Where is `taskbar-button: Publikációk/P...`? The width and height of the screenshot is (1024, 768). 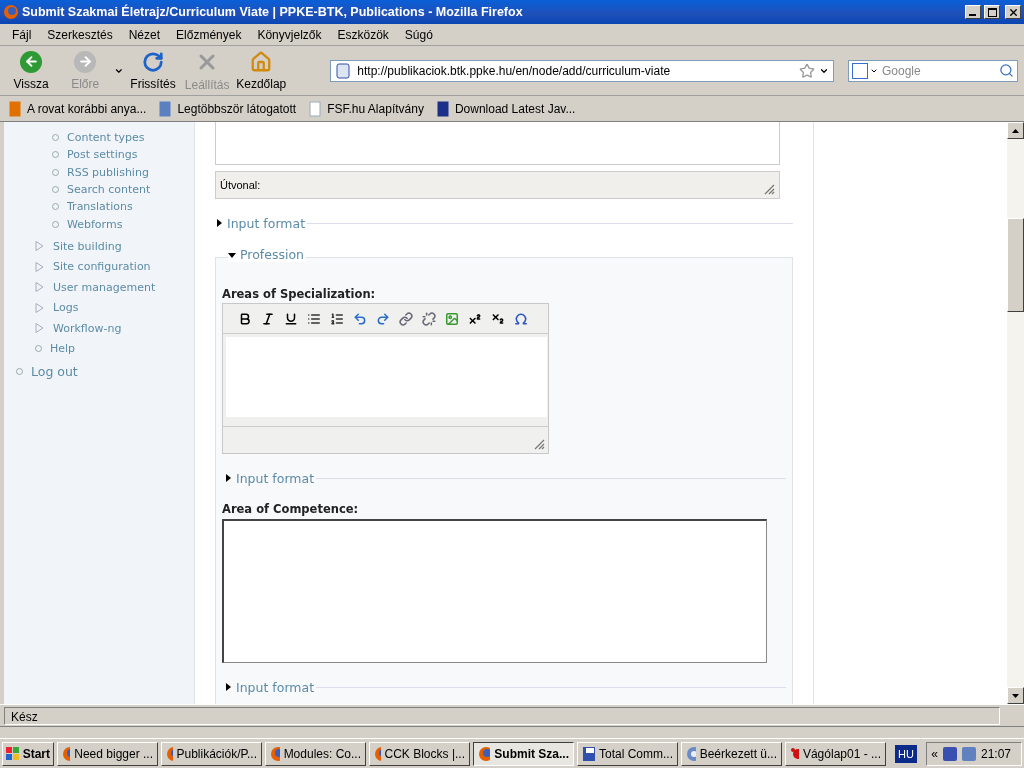 taskbar-button: Publikációk/P... is located at coordinates (211, 753).